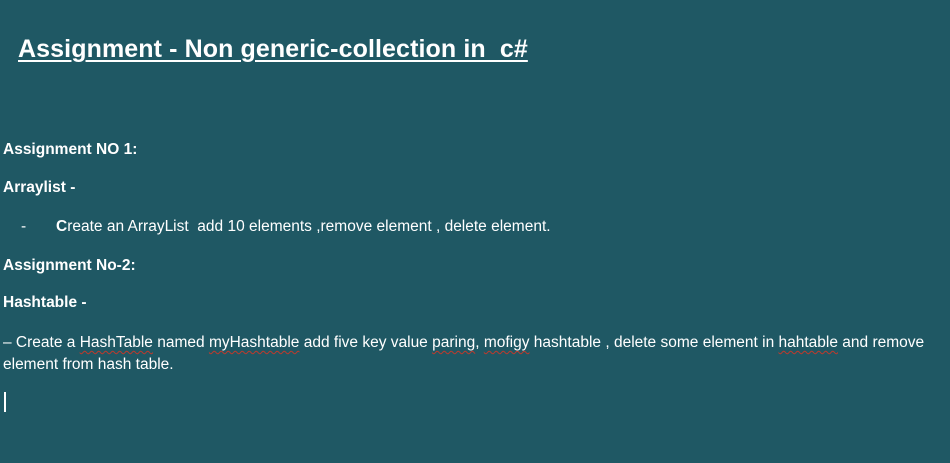 This screenshot has height=463, width=950. I want to click on assignment-1-heading: Assignment NO 1:, so click(70, 149).